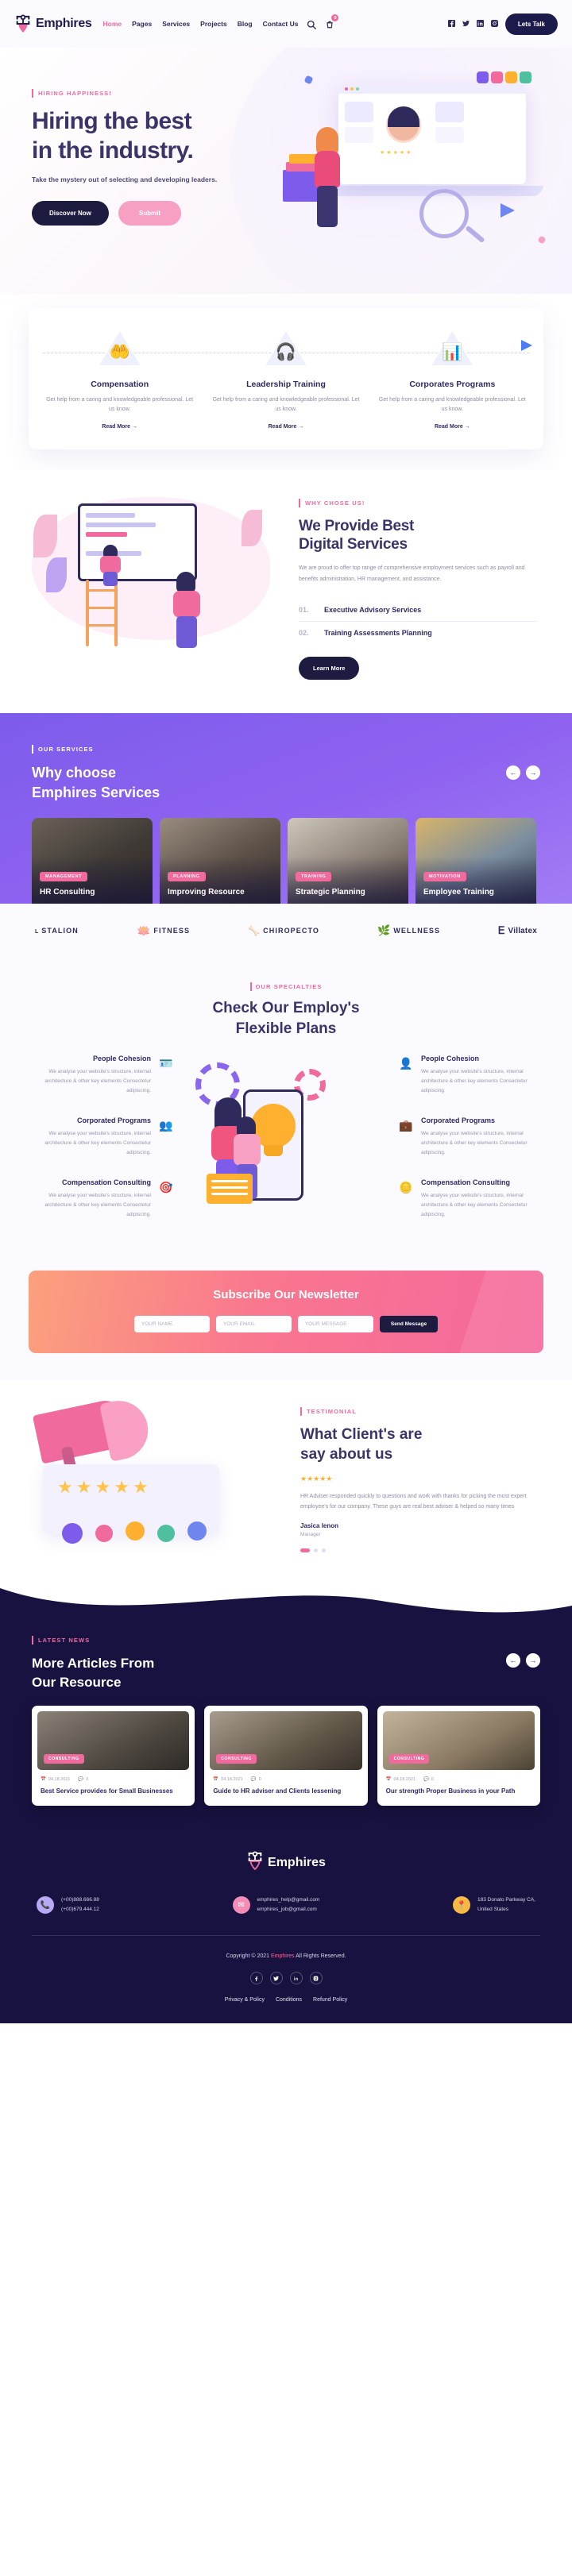  What do you see at coordinates (126, 1429) in the screenshot?
I see `megaphone-cone` at bounding box center [126, 1429].